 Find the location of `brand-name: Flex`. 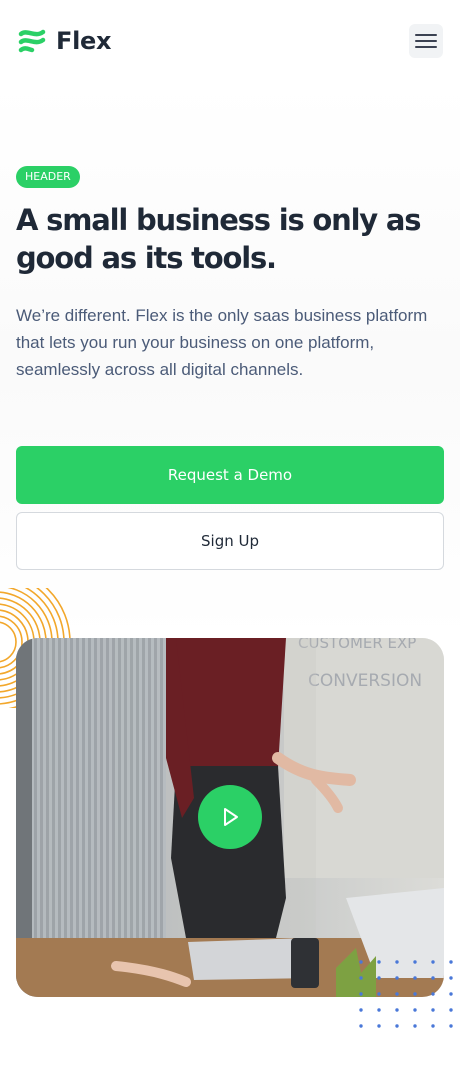

brand-name: Flex is located at coordinates (84, 41).